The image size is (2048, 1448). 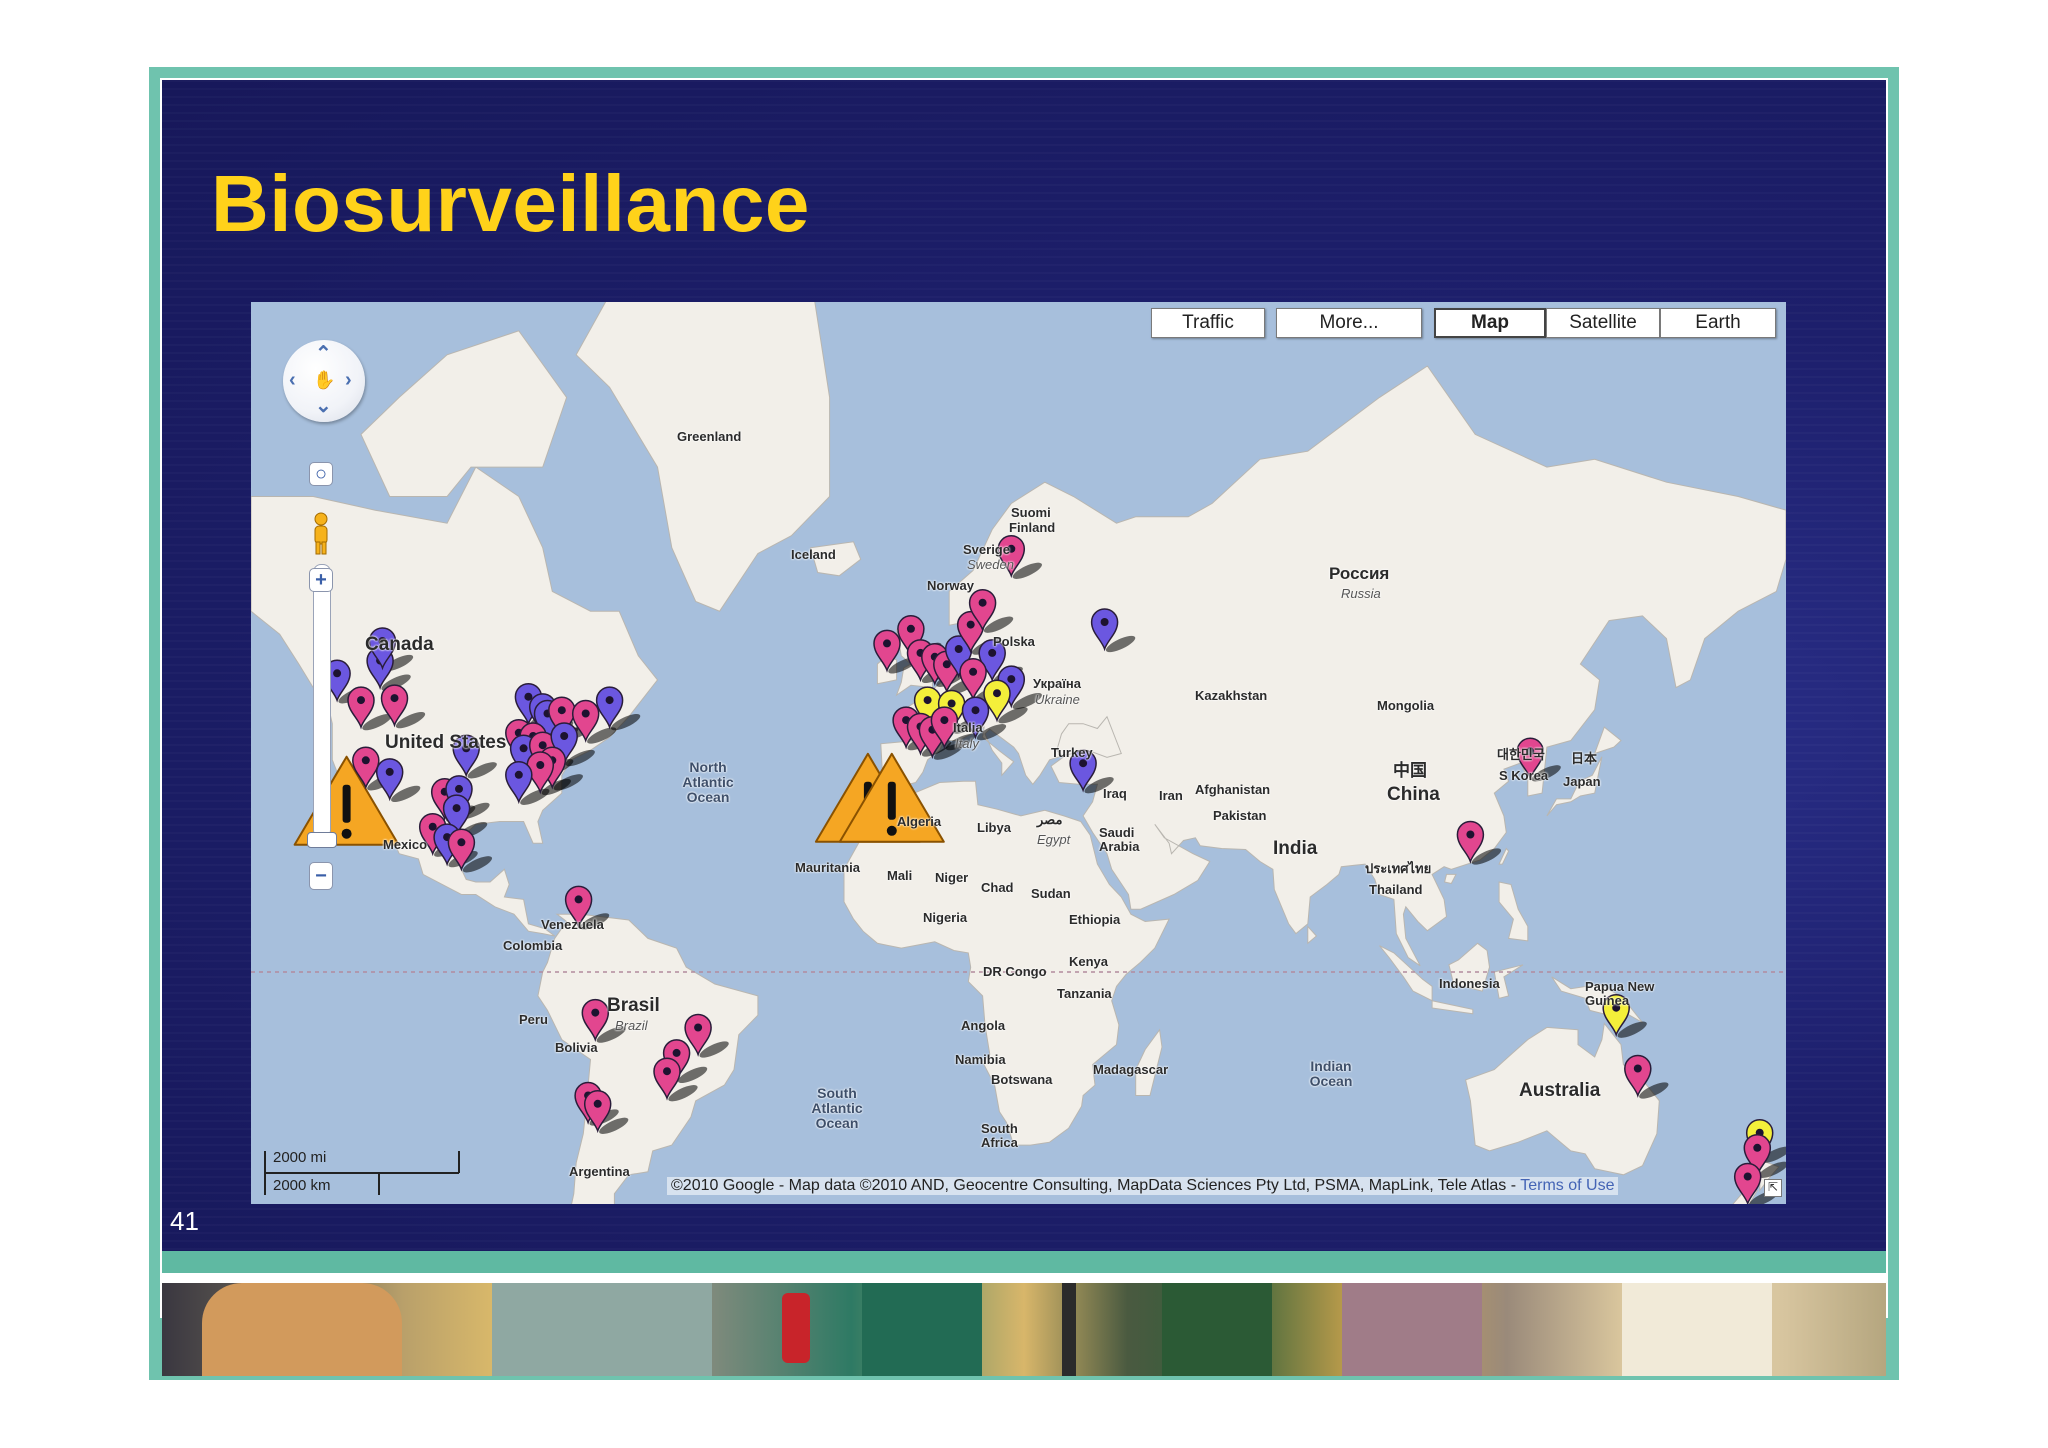 What do you see at coordinates (1050, 819) in the screenshot?
I see `label-egypt-native: مصر` at bounding box center [1050, 819].